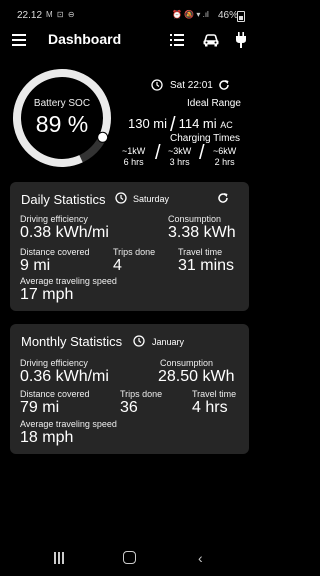 The width and height of the screenshot is (320, 576). I want to click on page-title: Dashboard, so click(85, 39).